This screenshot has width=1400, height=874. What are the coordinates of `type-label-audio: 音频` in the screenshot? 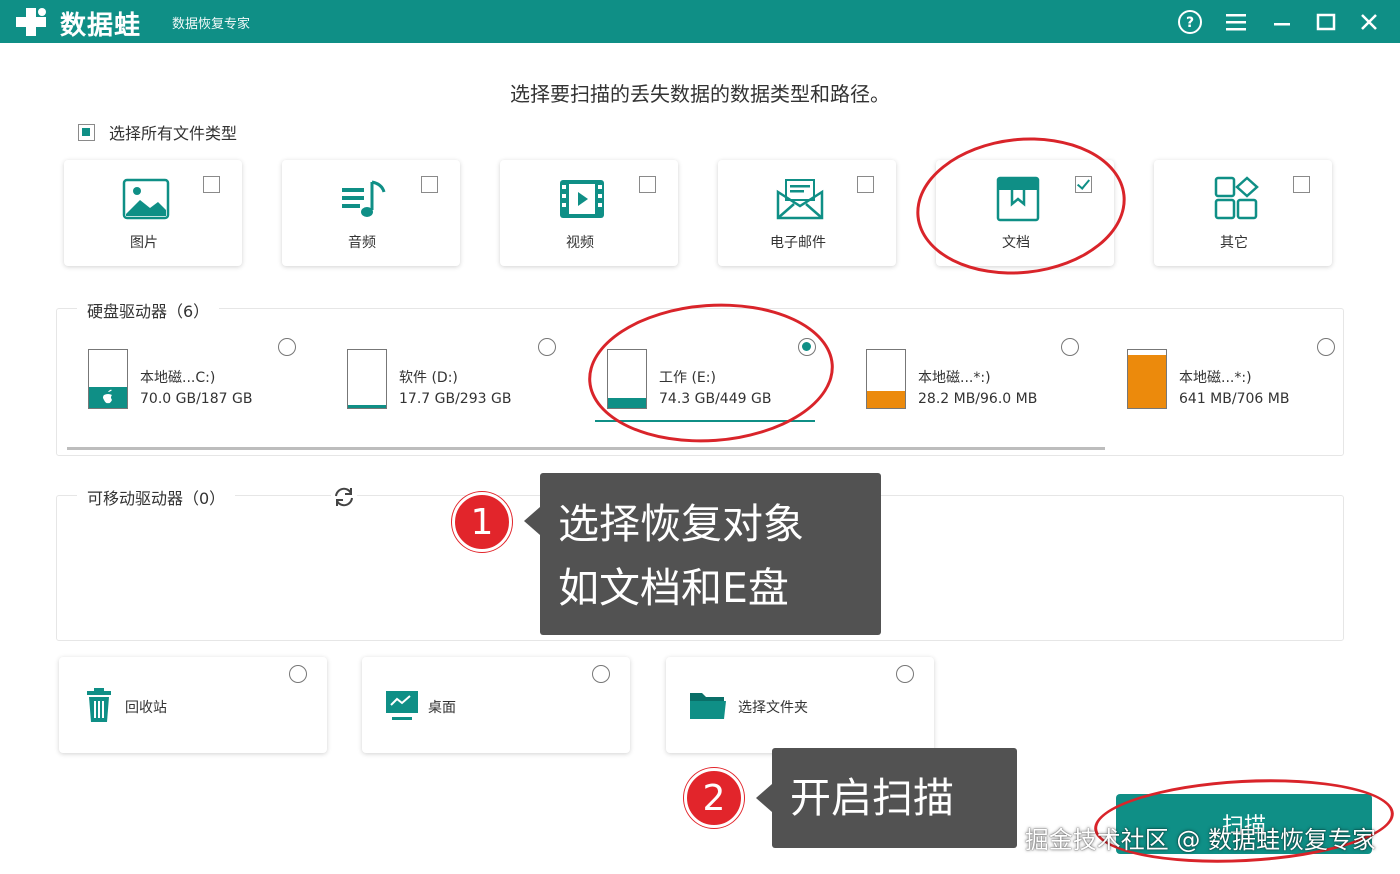 It's located at (362, 243).